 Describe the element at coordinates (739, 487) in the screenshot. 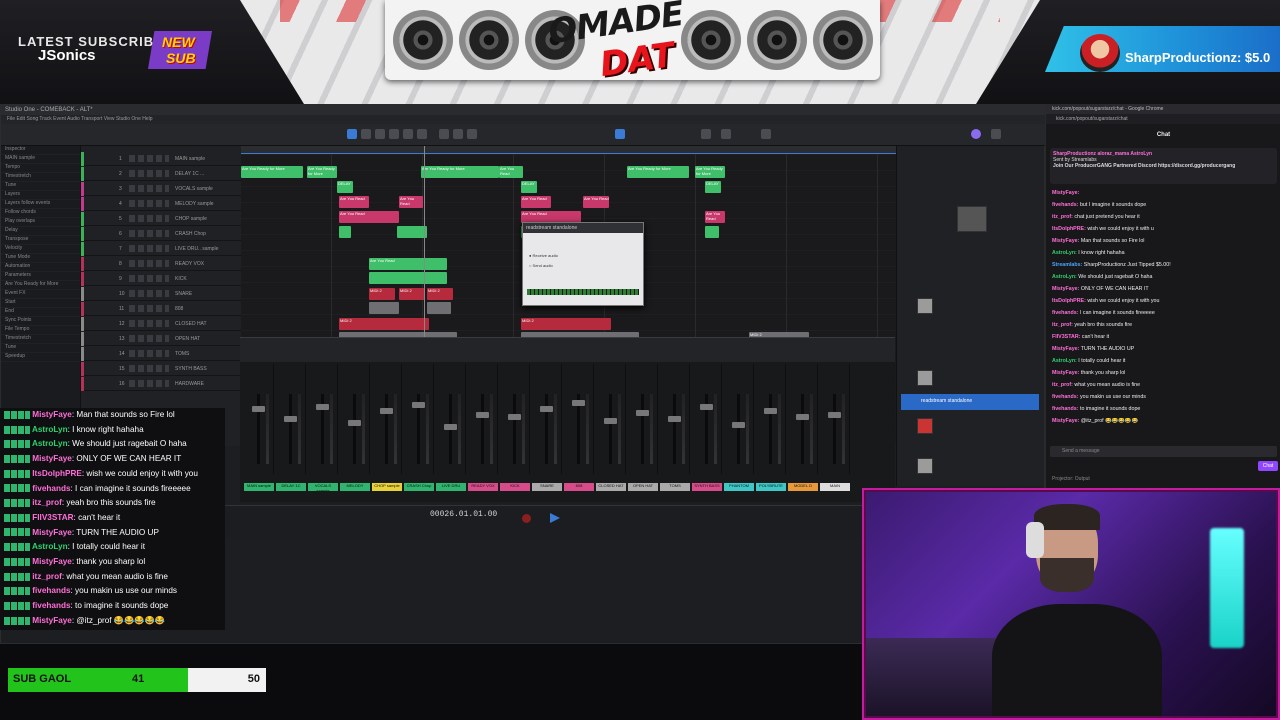

I see `channel-label: PHANTOM` at that location.